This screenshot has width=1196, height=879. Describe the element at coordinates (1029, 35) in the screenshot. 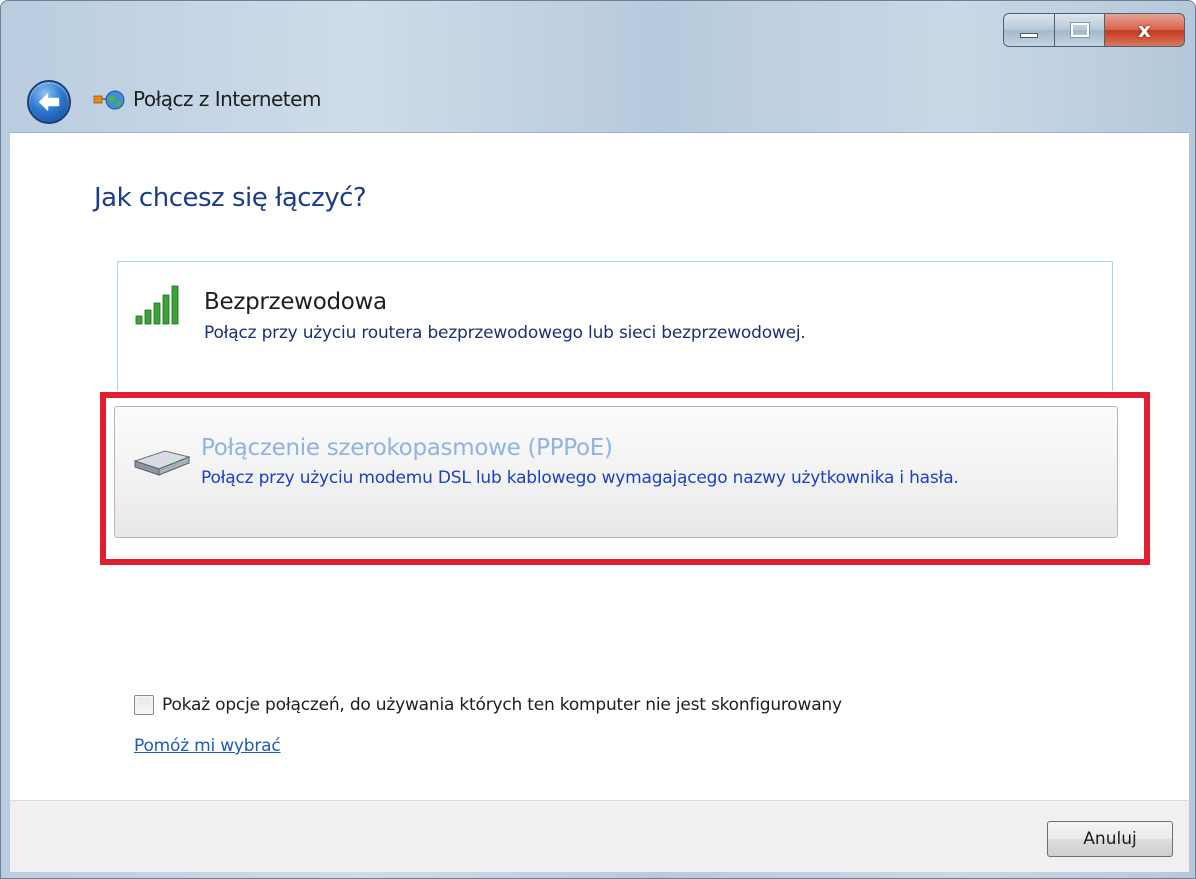

I see `minimize-icon` at that location.